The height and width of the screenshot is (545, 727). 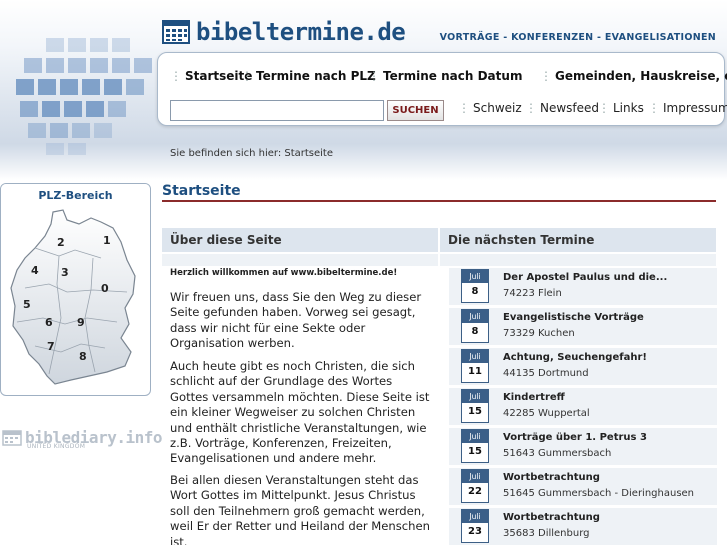 What do you see at coordinates (687, 108) in the screenshot?
I see `nav-impressum: ⋮ Impressum` at bounding box center [687, 108].